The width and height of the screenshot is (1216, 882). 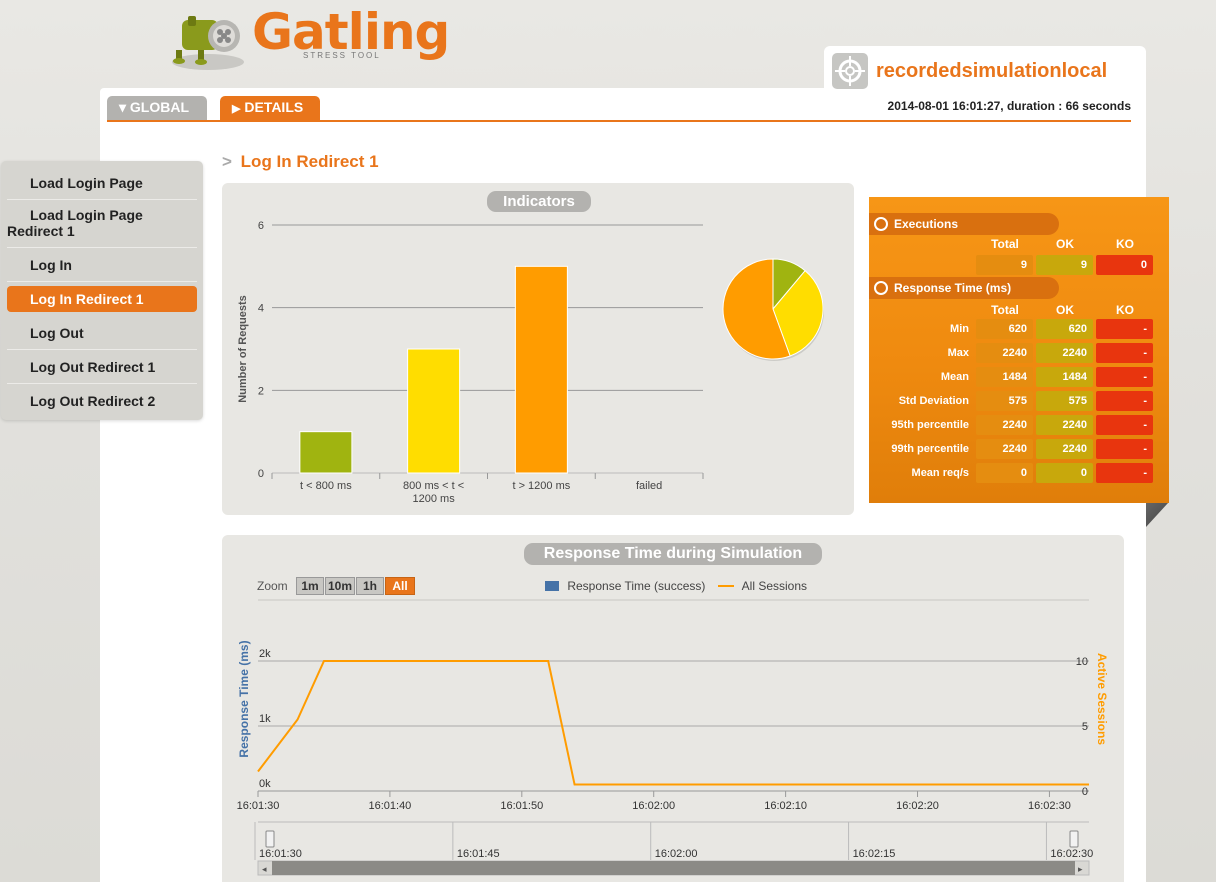 What do you see at coordinates (541, 486) in the screenshot?
I see `x-tick-label: t > 1200 ms` at bounding box center [541, 486].